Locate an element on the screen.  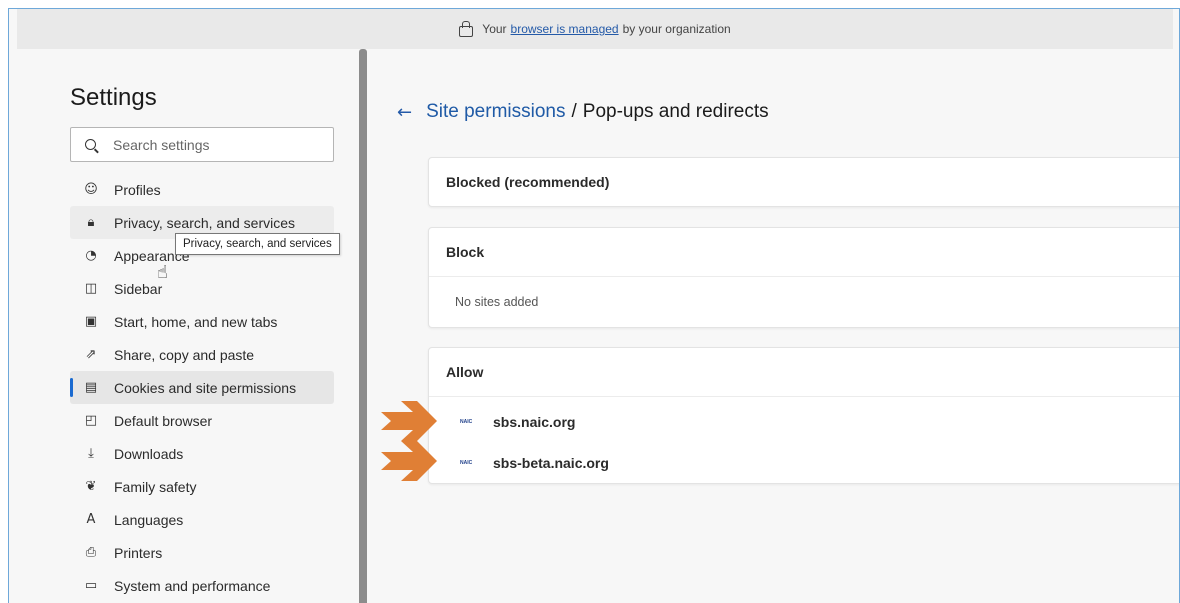
laptop-icon: ▭ is located at coordinates (91, 585).